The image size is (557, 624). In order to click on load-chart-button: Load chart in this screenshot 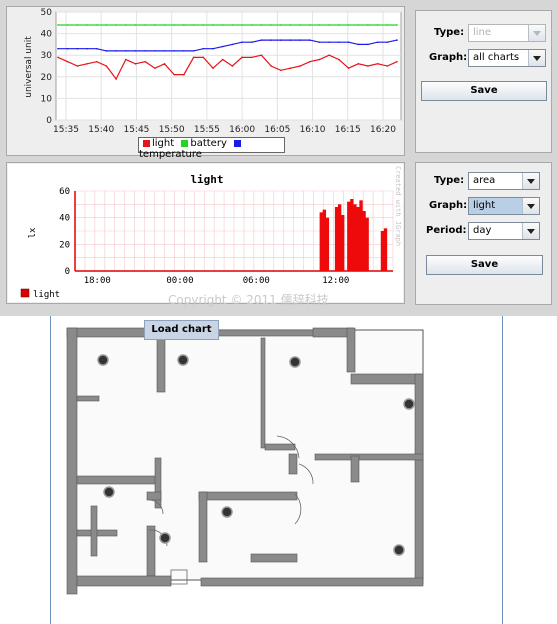, I will do `click(181, 330)`.